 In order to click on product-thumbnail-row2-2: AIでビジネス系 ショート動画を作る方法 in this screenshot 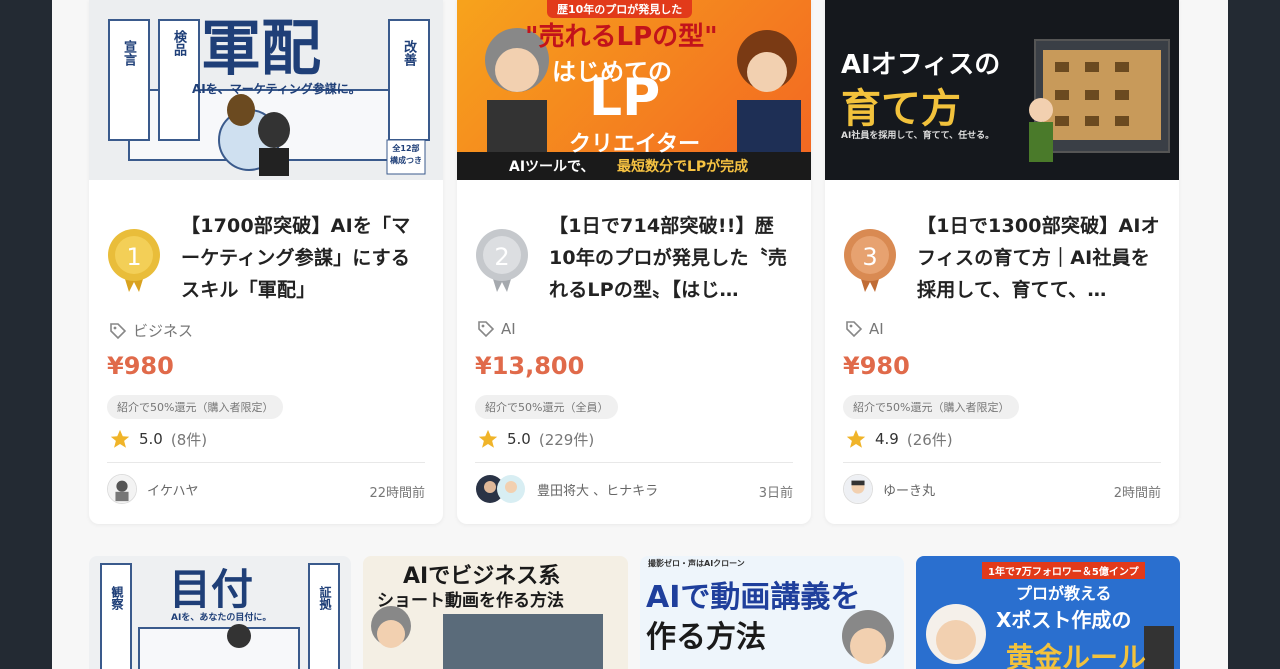, I will do `click(495, 612)`.